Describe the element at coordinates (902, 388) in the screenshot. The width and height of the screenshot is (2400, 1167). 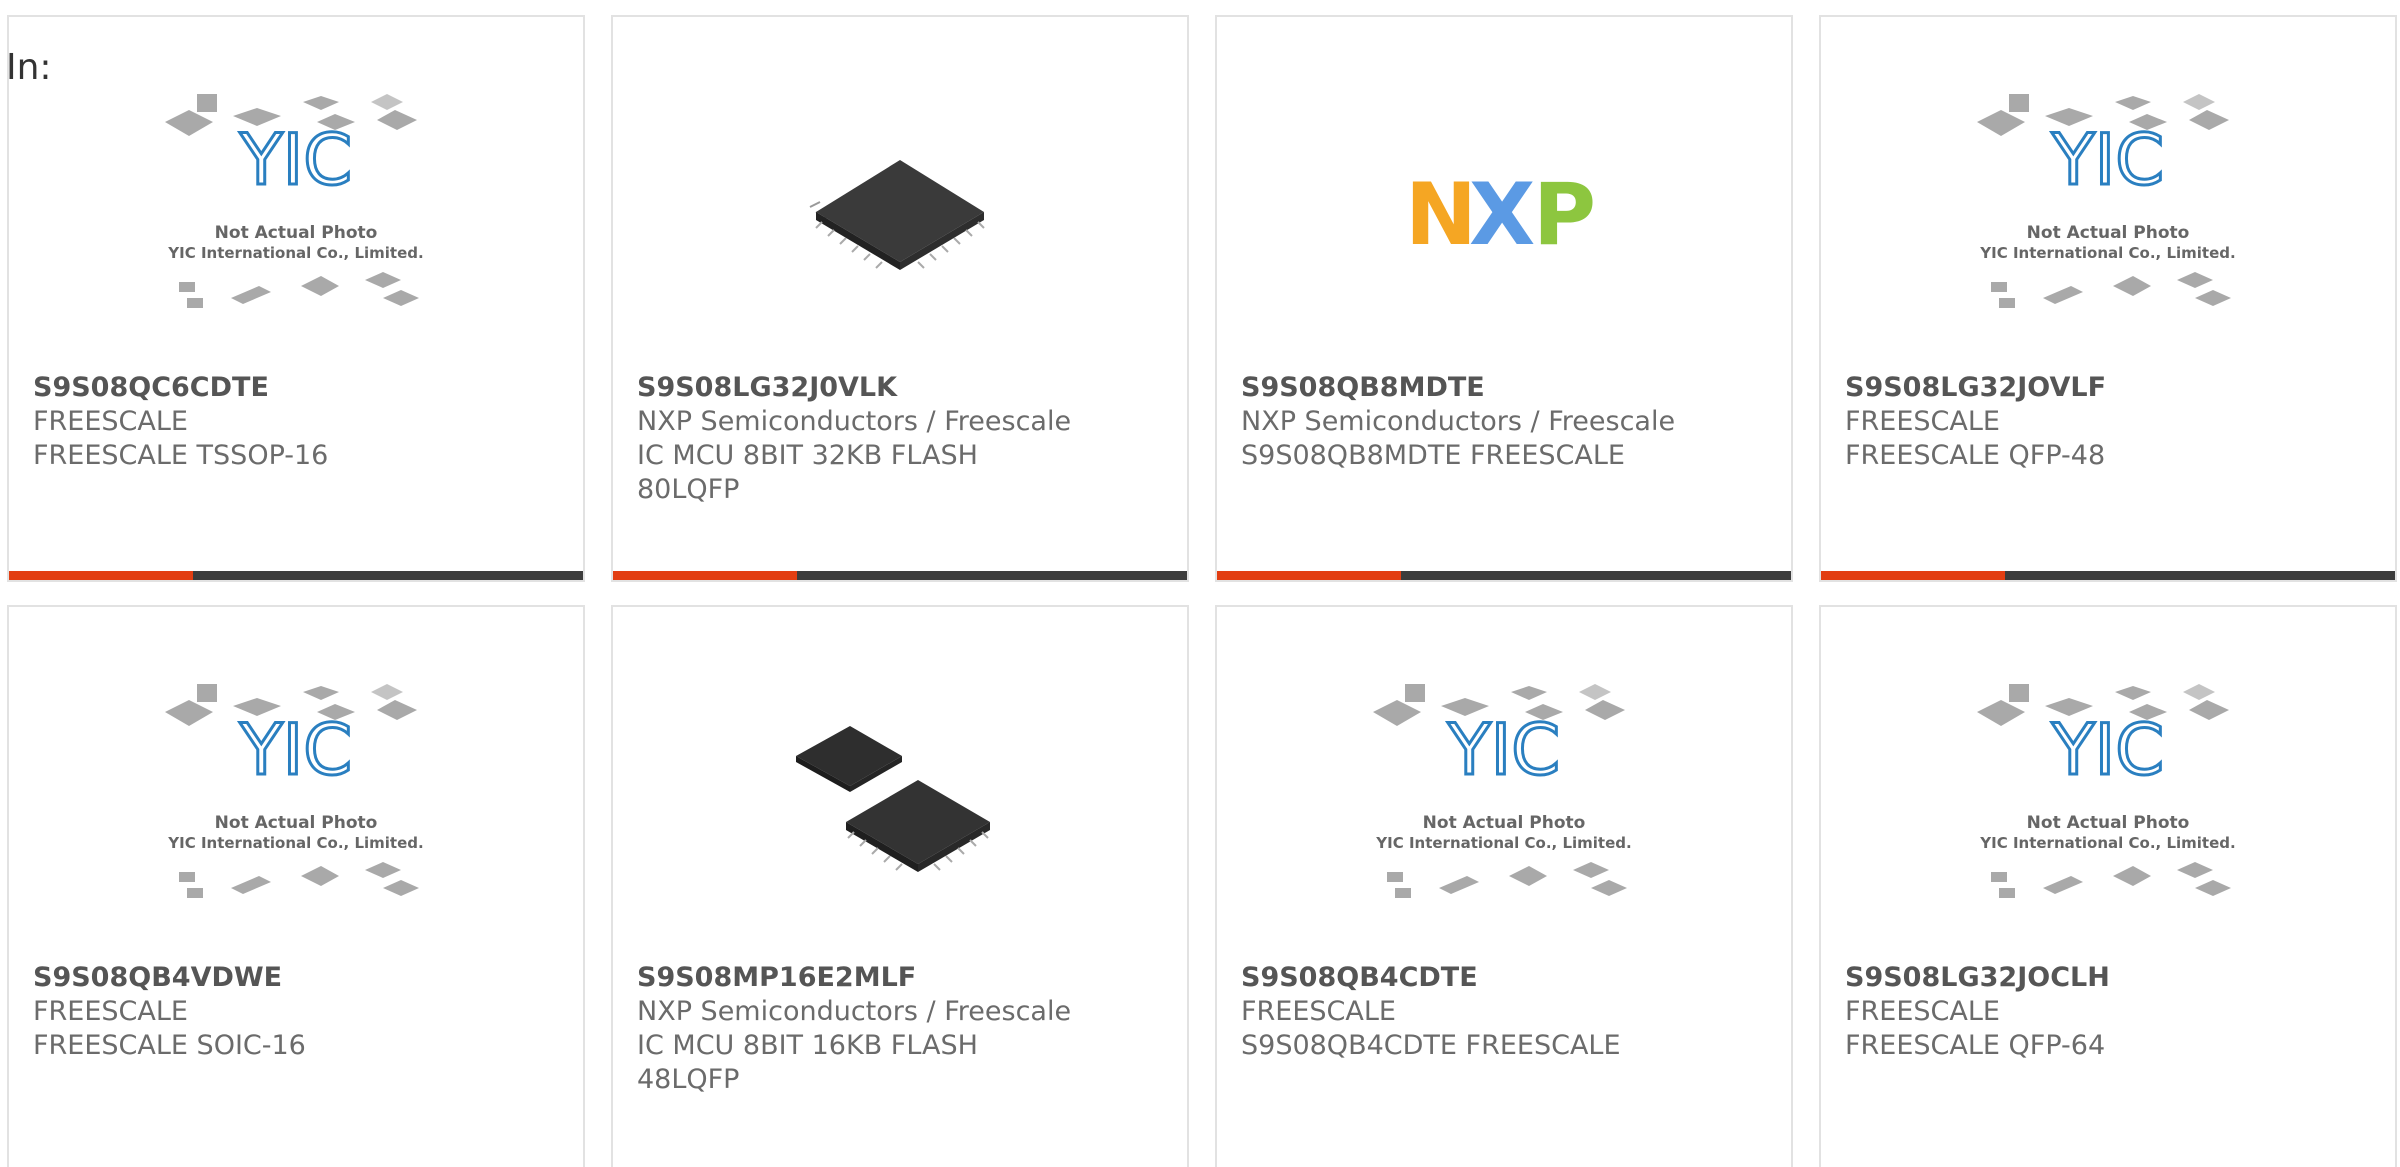
I see `part-number: S9S08LG32J0VLK` at that location.